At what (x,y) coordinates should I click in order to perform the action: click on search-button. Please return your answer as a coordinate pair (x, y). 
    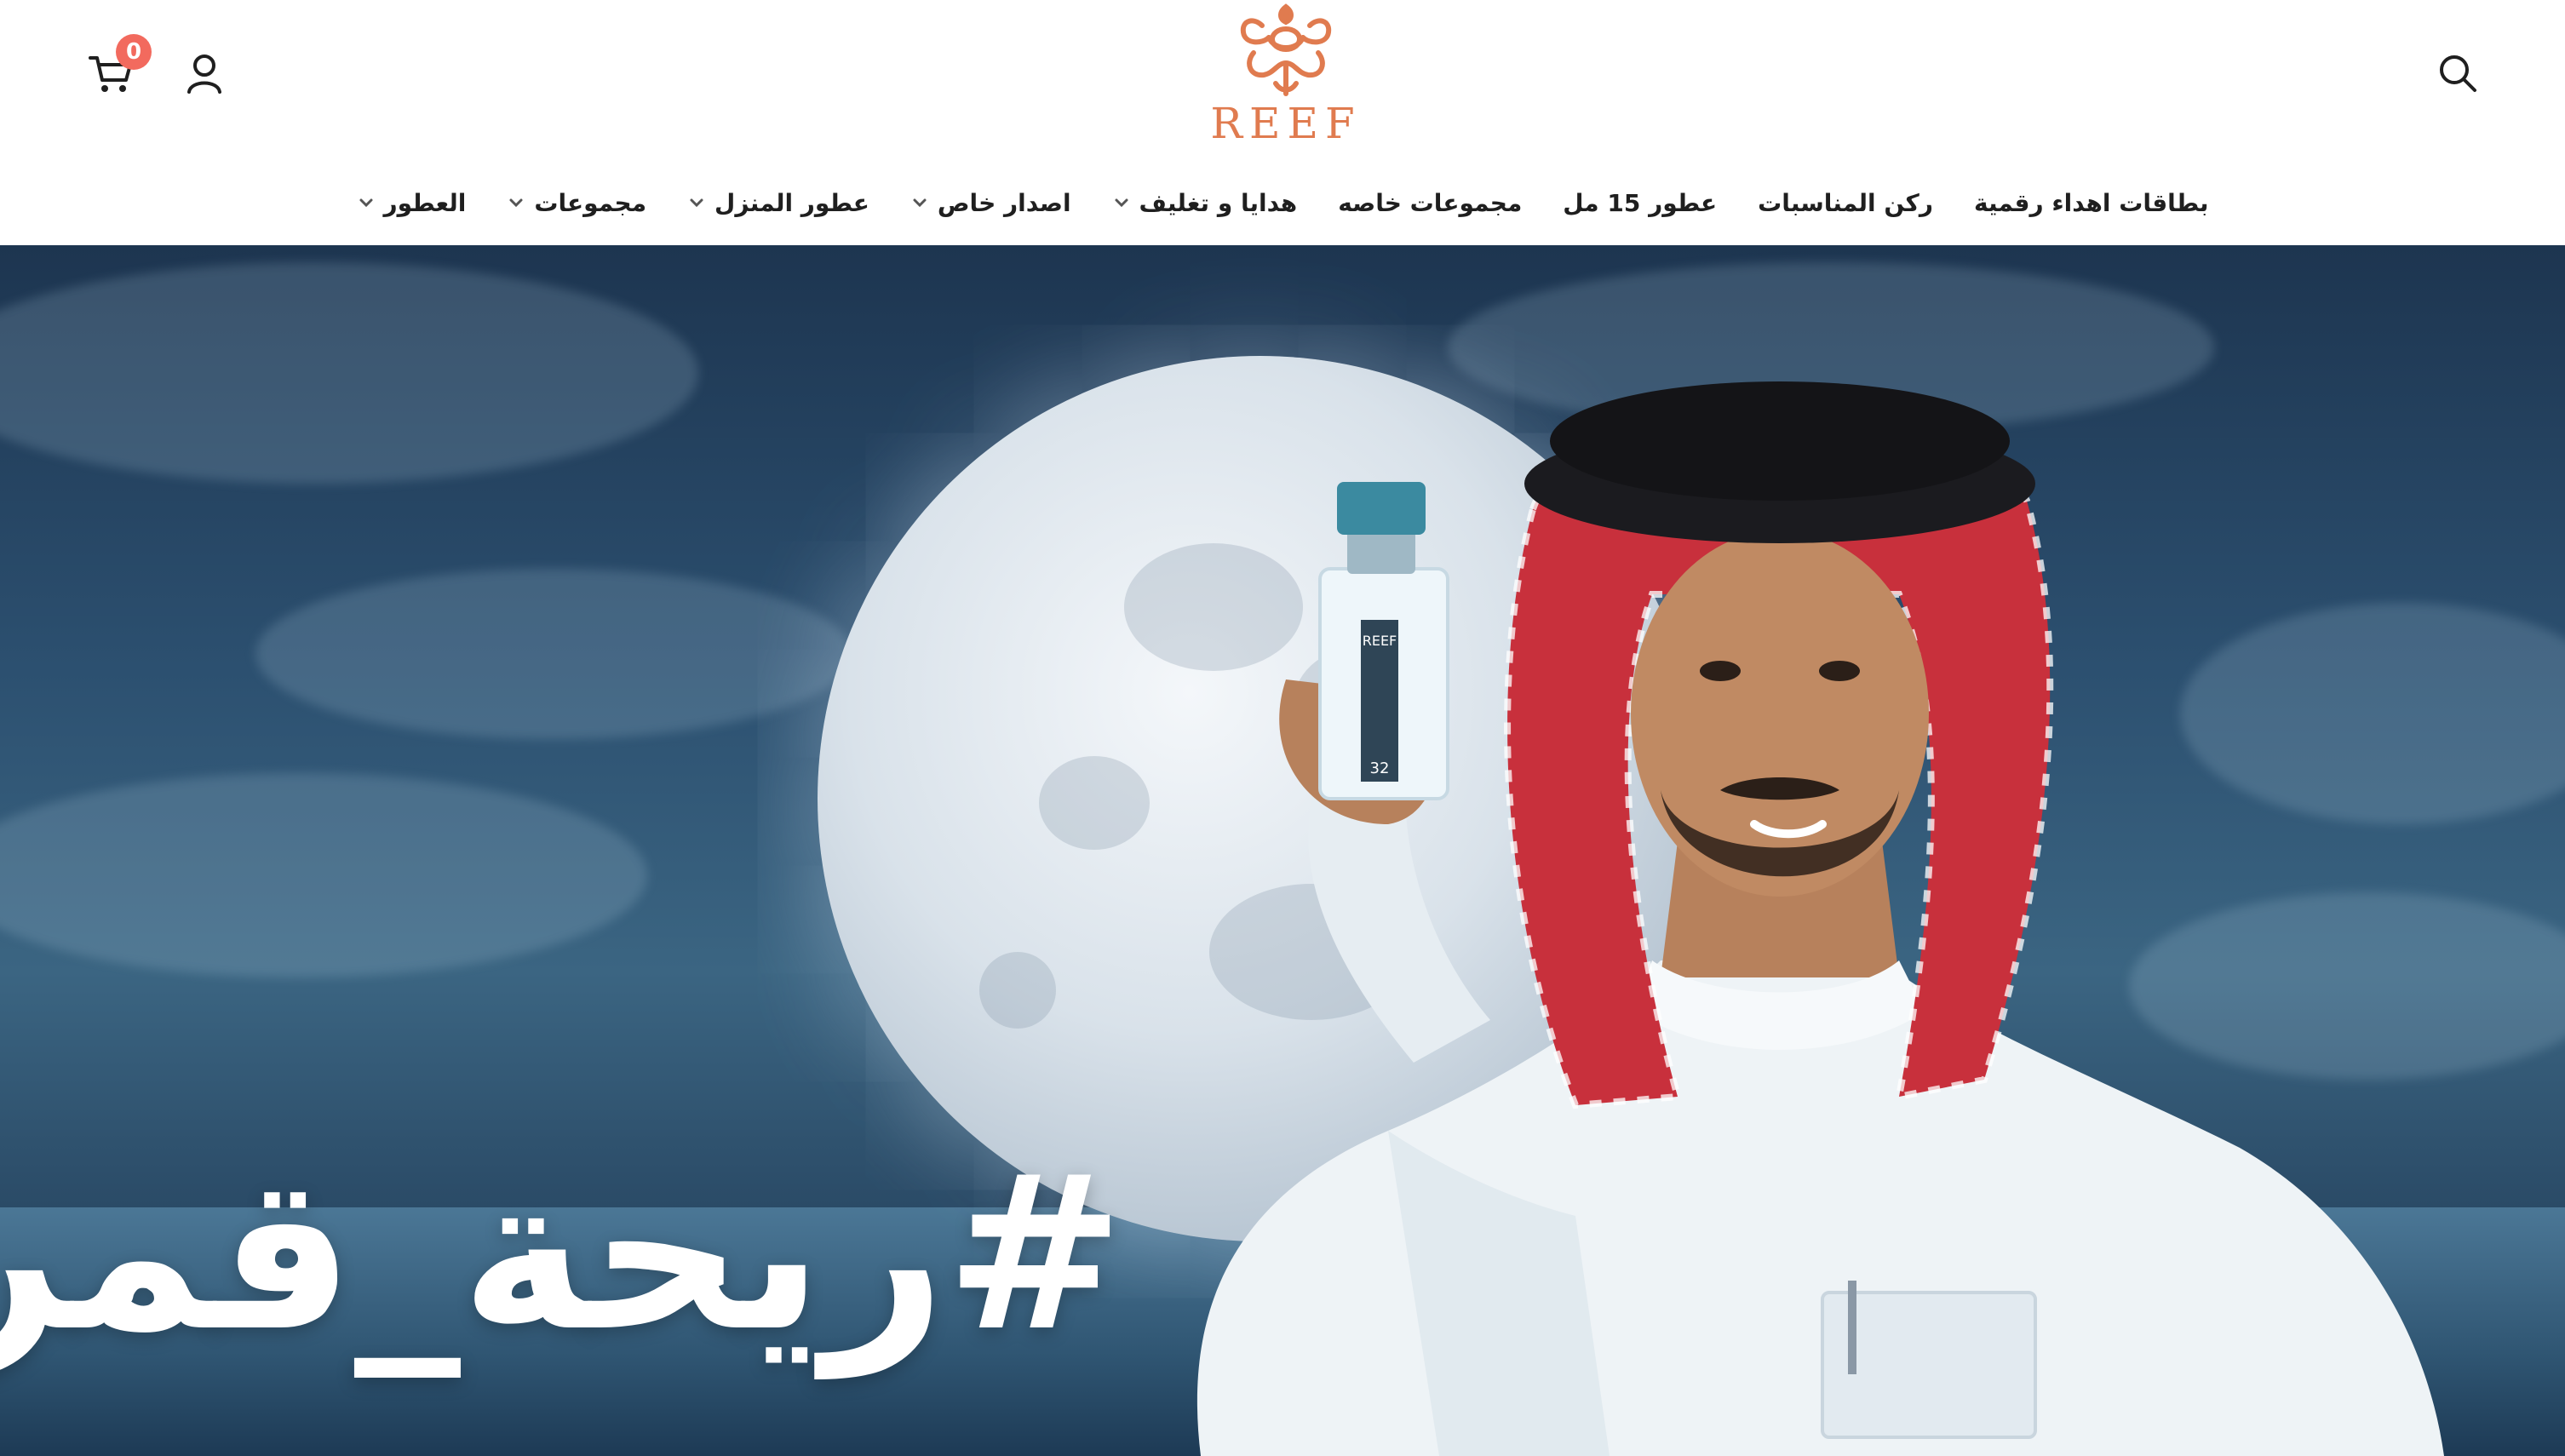
    Looking at the image, I should click on (2458, 73).